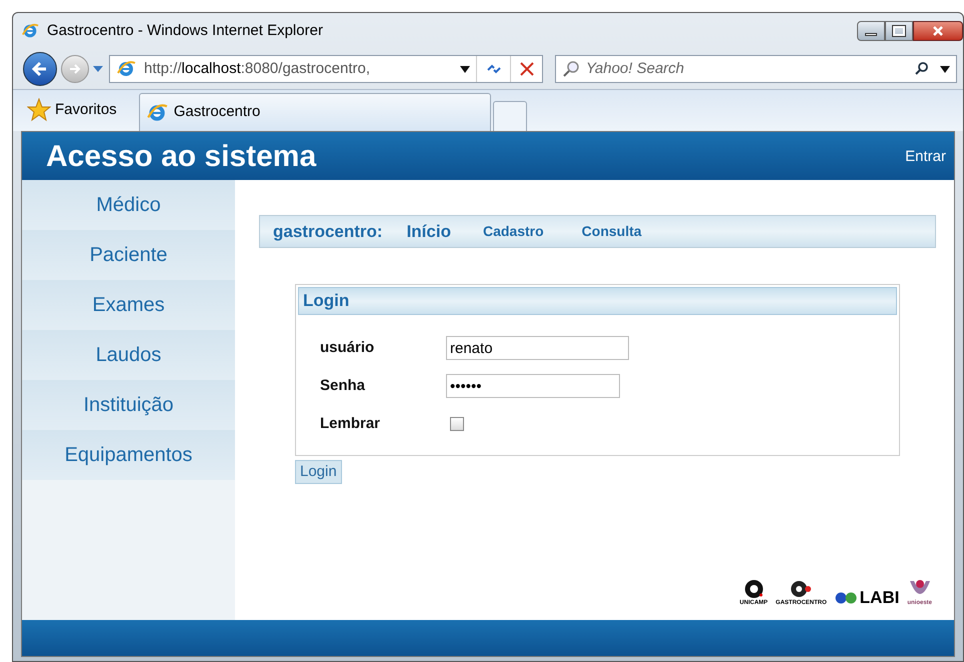 Image resolution: width=964 pixels, height=662 pixels. Describe the element at coordinates (880, 597) in the screenshot. I see `logo-text: LABI` at that location.